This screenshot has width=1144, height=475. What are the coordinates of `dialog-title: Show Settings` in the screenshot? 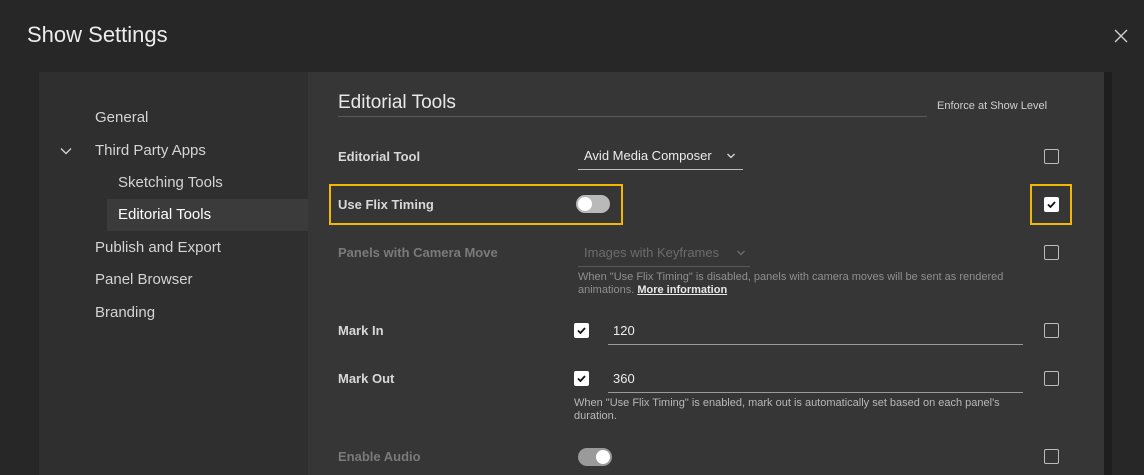 It's located at (97, 34).